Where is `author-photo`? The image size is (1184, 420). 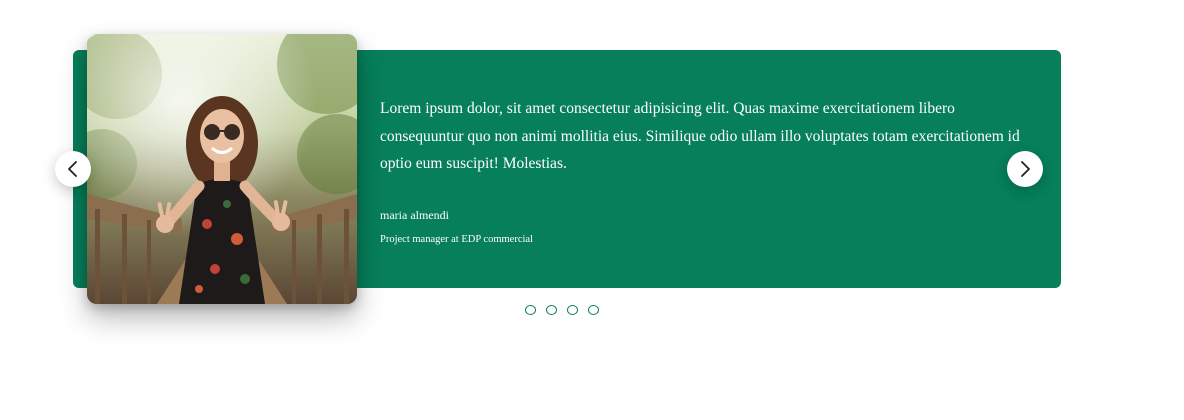 author-photo is located at coordinates (222, 169).